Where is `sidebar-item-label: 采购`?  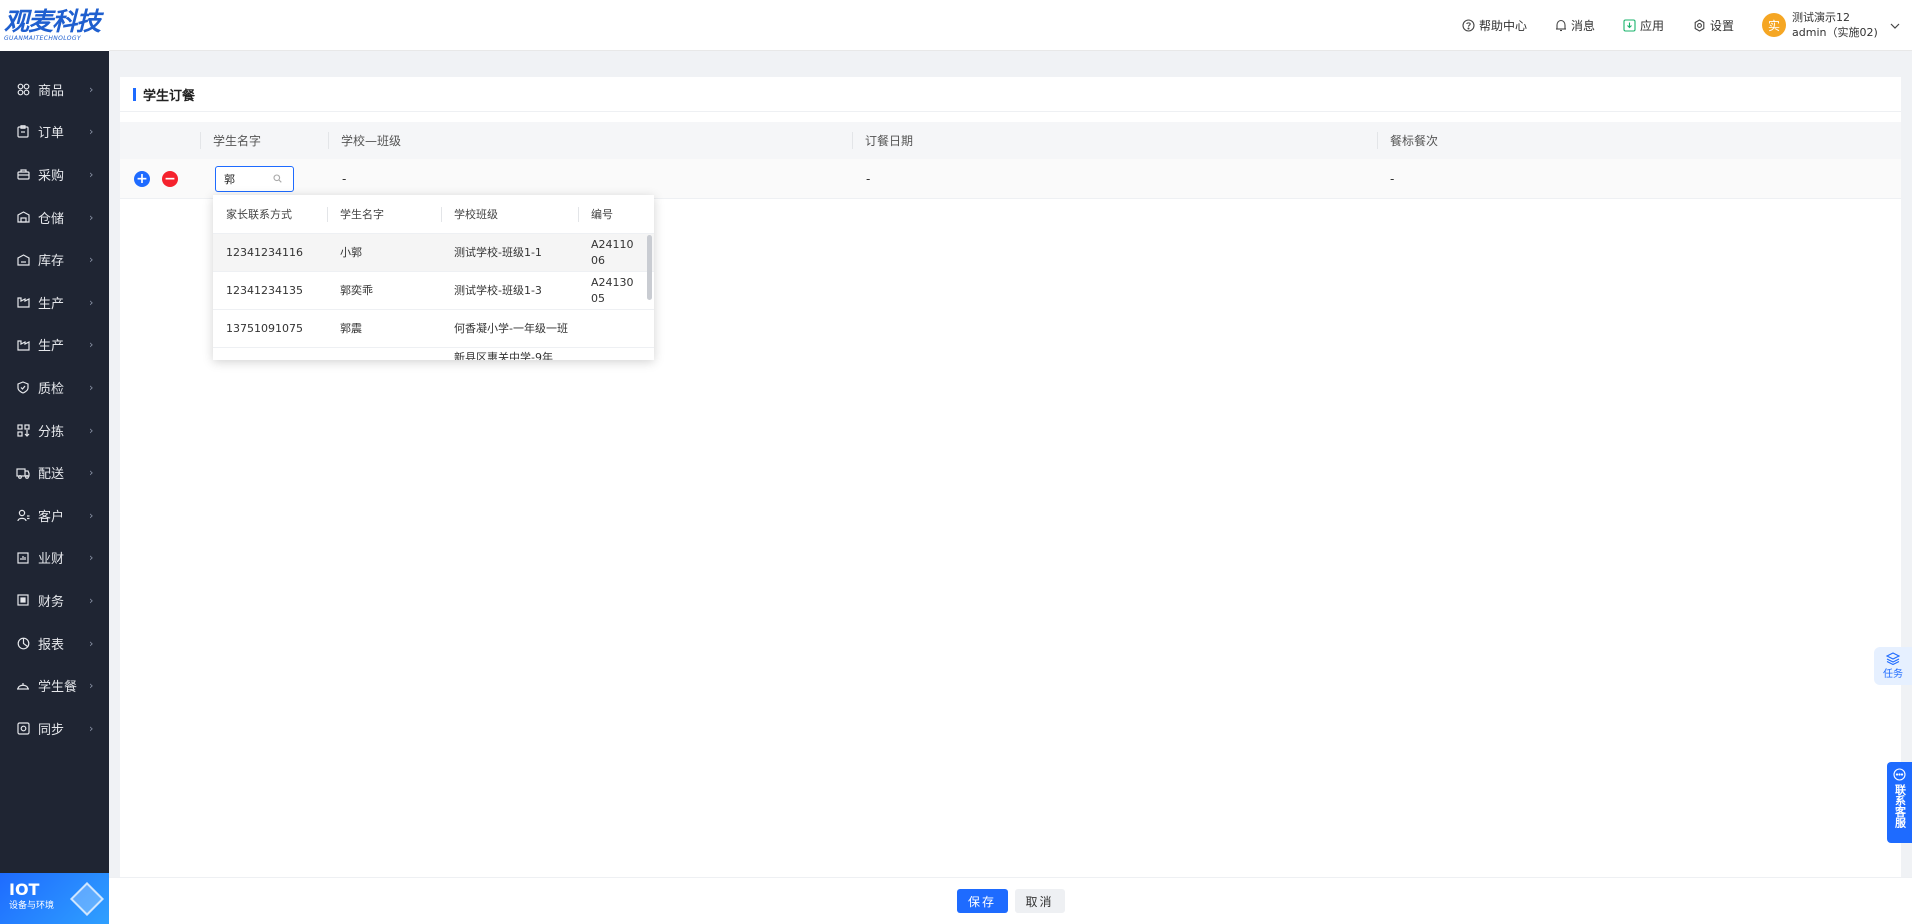
sidebar-item-label: 采购 is located at coordinates (51, 176).